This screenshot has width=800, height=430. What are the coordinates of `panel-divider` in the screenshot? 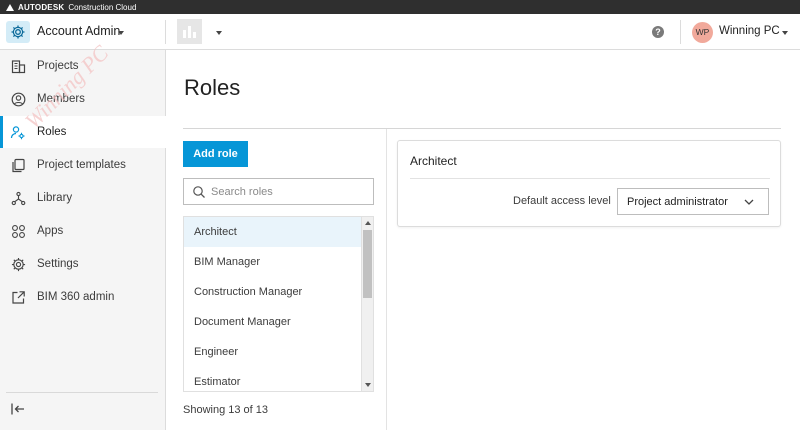 It's located at (386, 279).